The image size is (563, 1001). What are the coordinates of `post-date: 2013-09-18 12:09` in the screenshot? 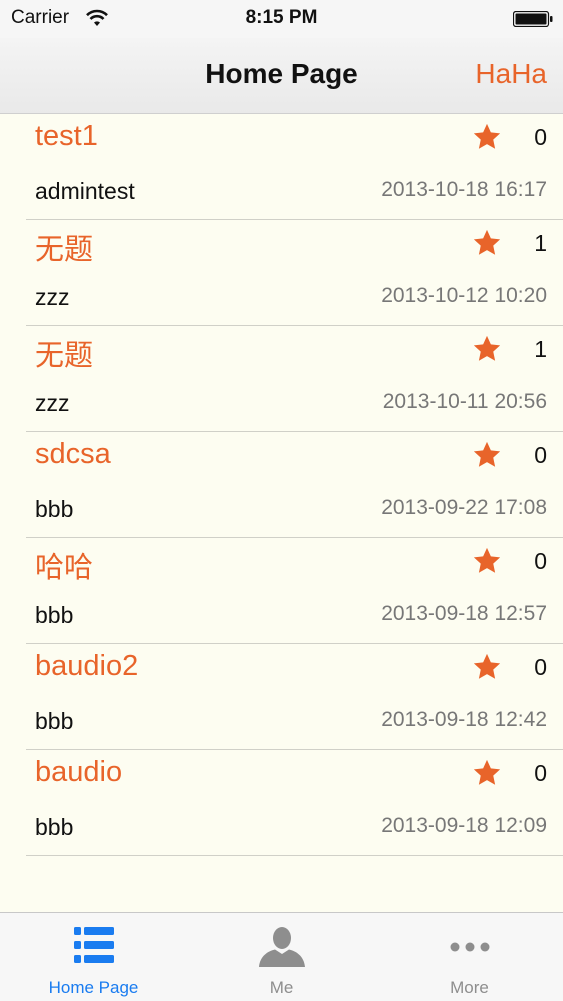 It's located at (464, 825).